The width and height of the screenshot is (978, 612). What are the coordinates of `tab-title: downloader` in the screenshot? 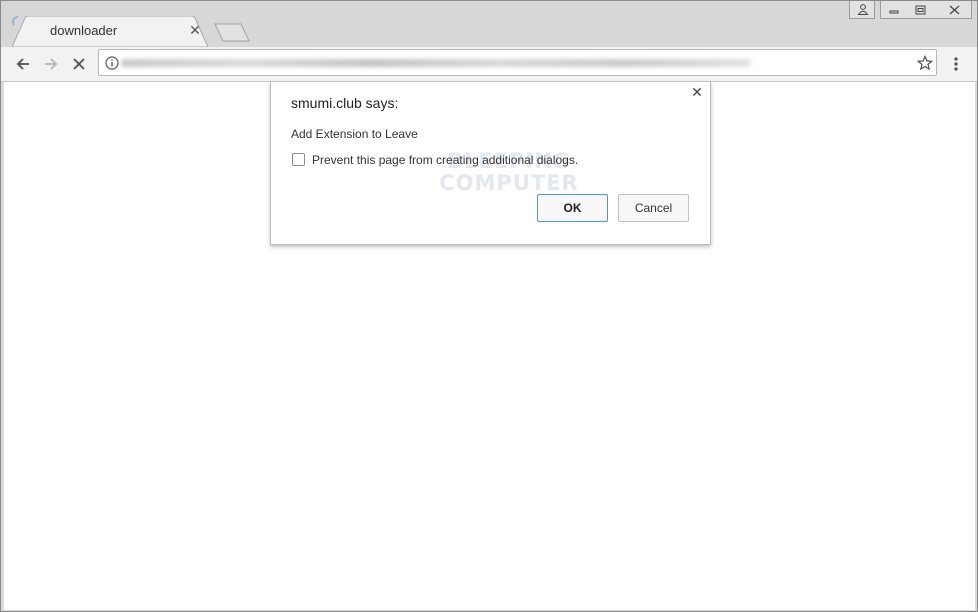 It's located at (84, 30).